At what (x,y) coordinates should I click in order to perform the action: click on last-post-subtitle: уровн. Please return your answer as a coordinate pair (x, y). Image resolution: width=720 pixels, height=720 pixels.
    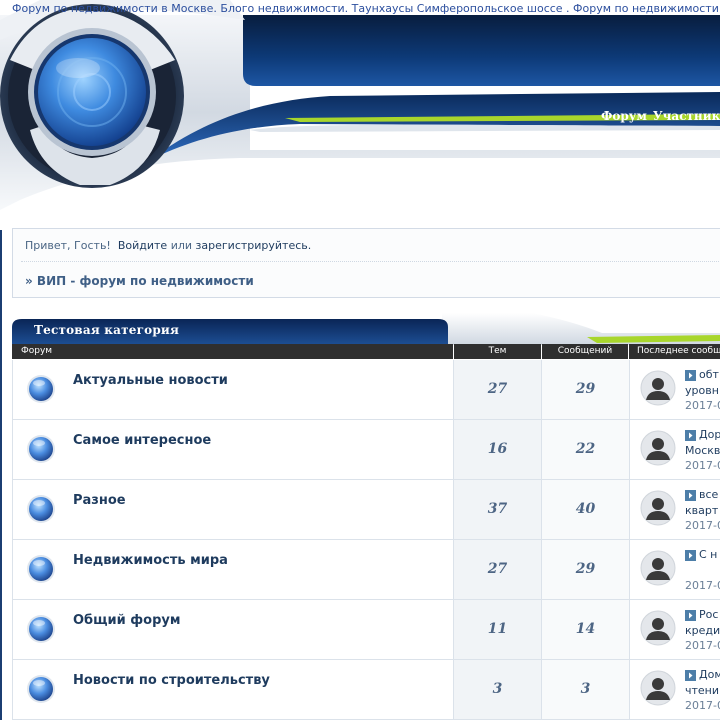
    Looking at the image, I should click on (702, 390).